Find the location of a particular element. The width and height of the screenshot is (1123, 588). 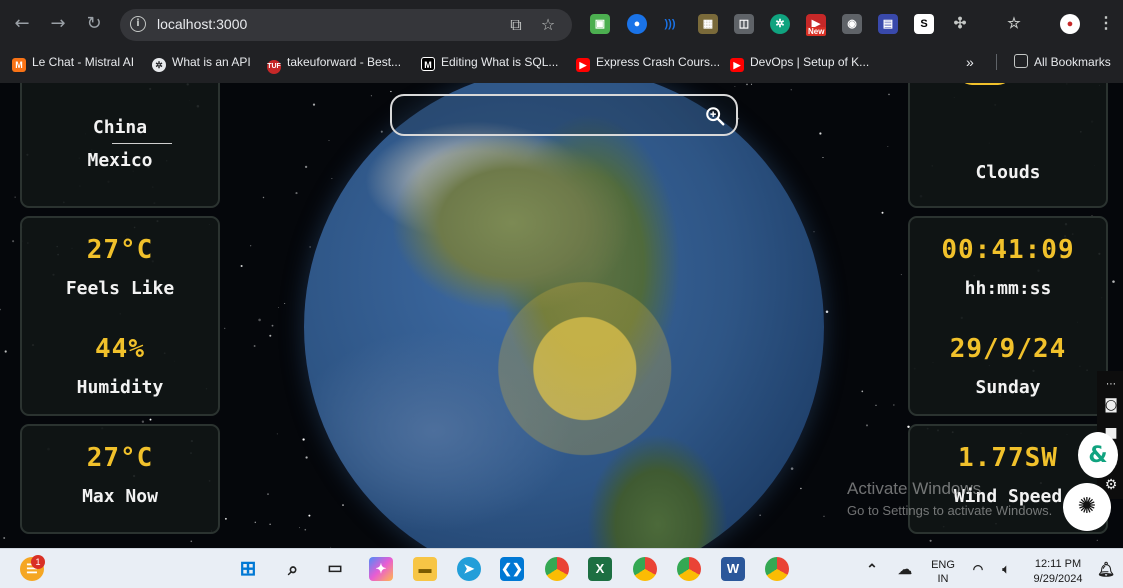

country-name: China is located at coordinates (120, 127).